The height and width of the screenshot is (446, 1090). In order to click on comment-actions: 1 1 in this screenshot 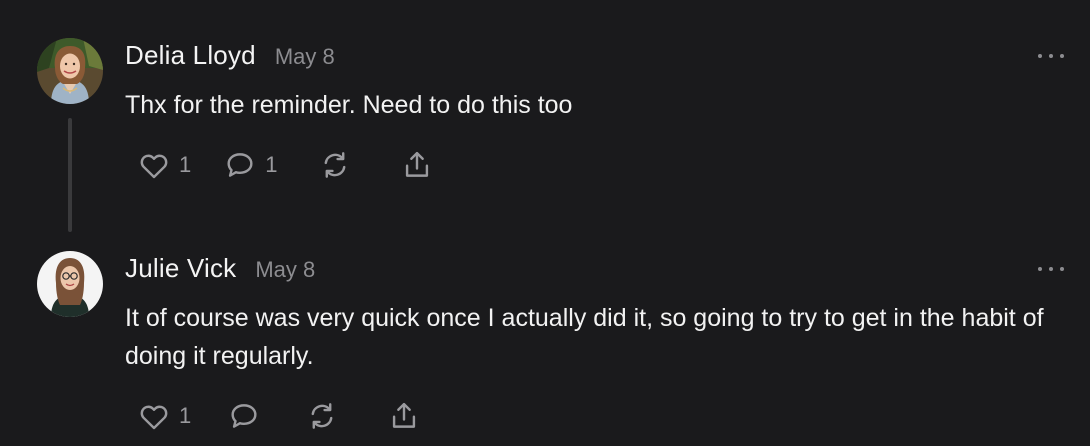, I will do `click(285, 165)`.